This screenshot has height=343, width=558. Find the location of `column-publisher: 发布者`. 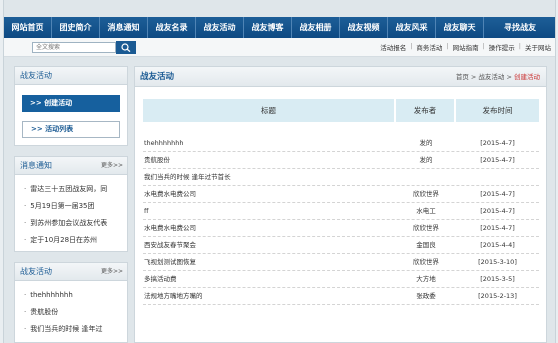

column-publisher: 发布者 is located at coordinates (426, 110).